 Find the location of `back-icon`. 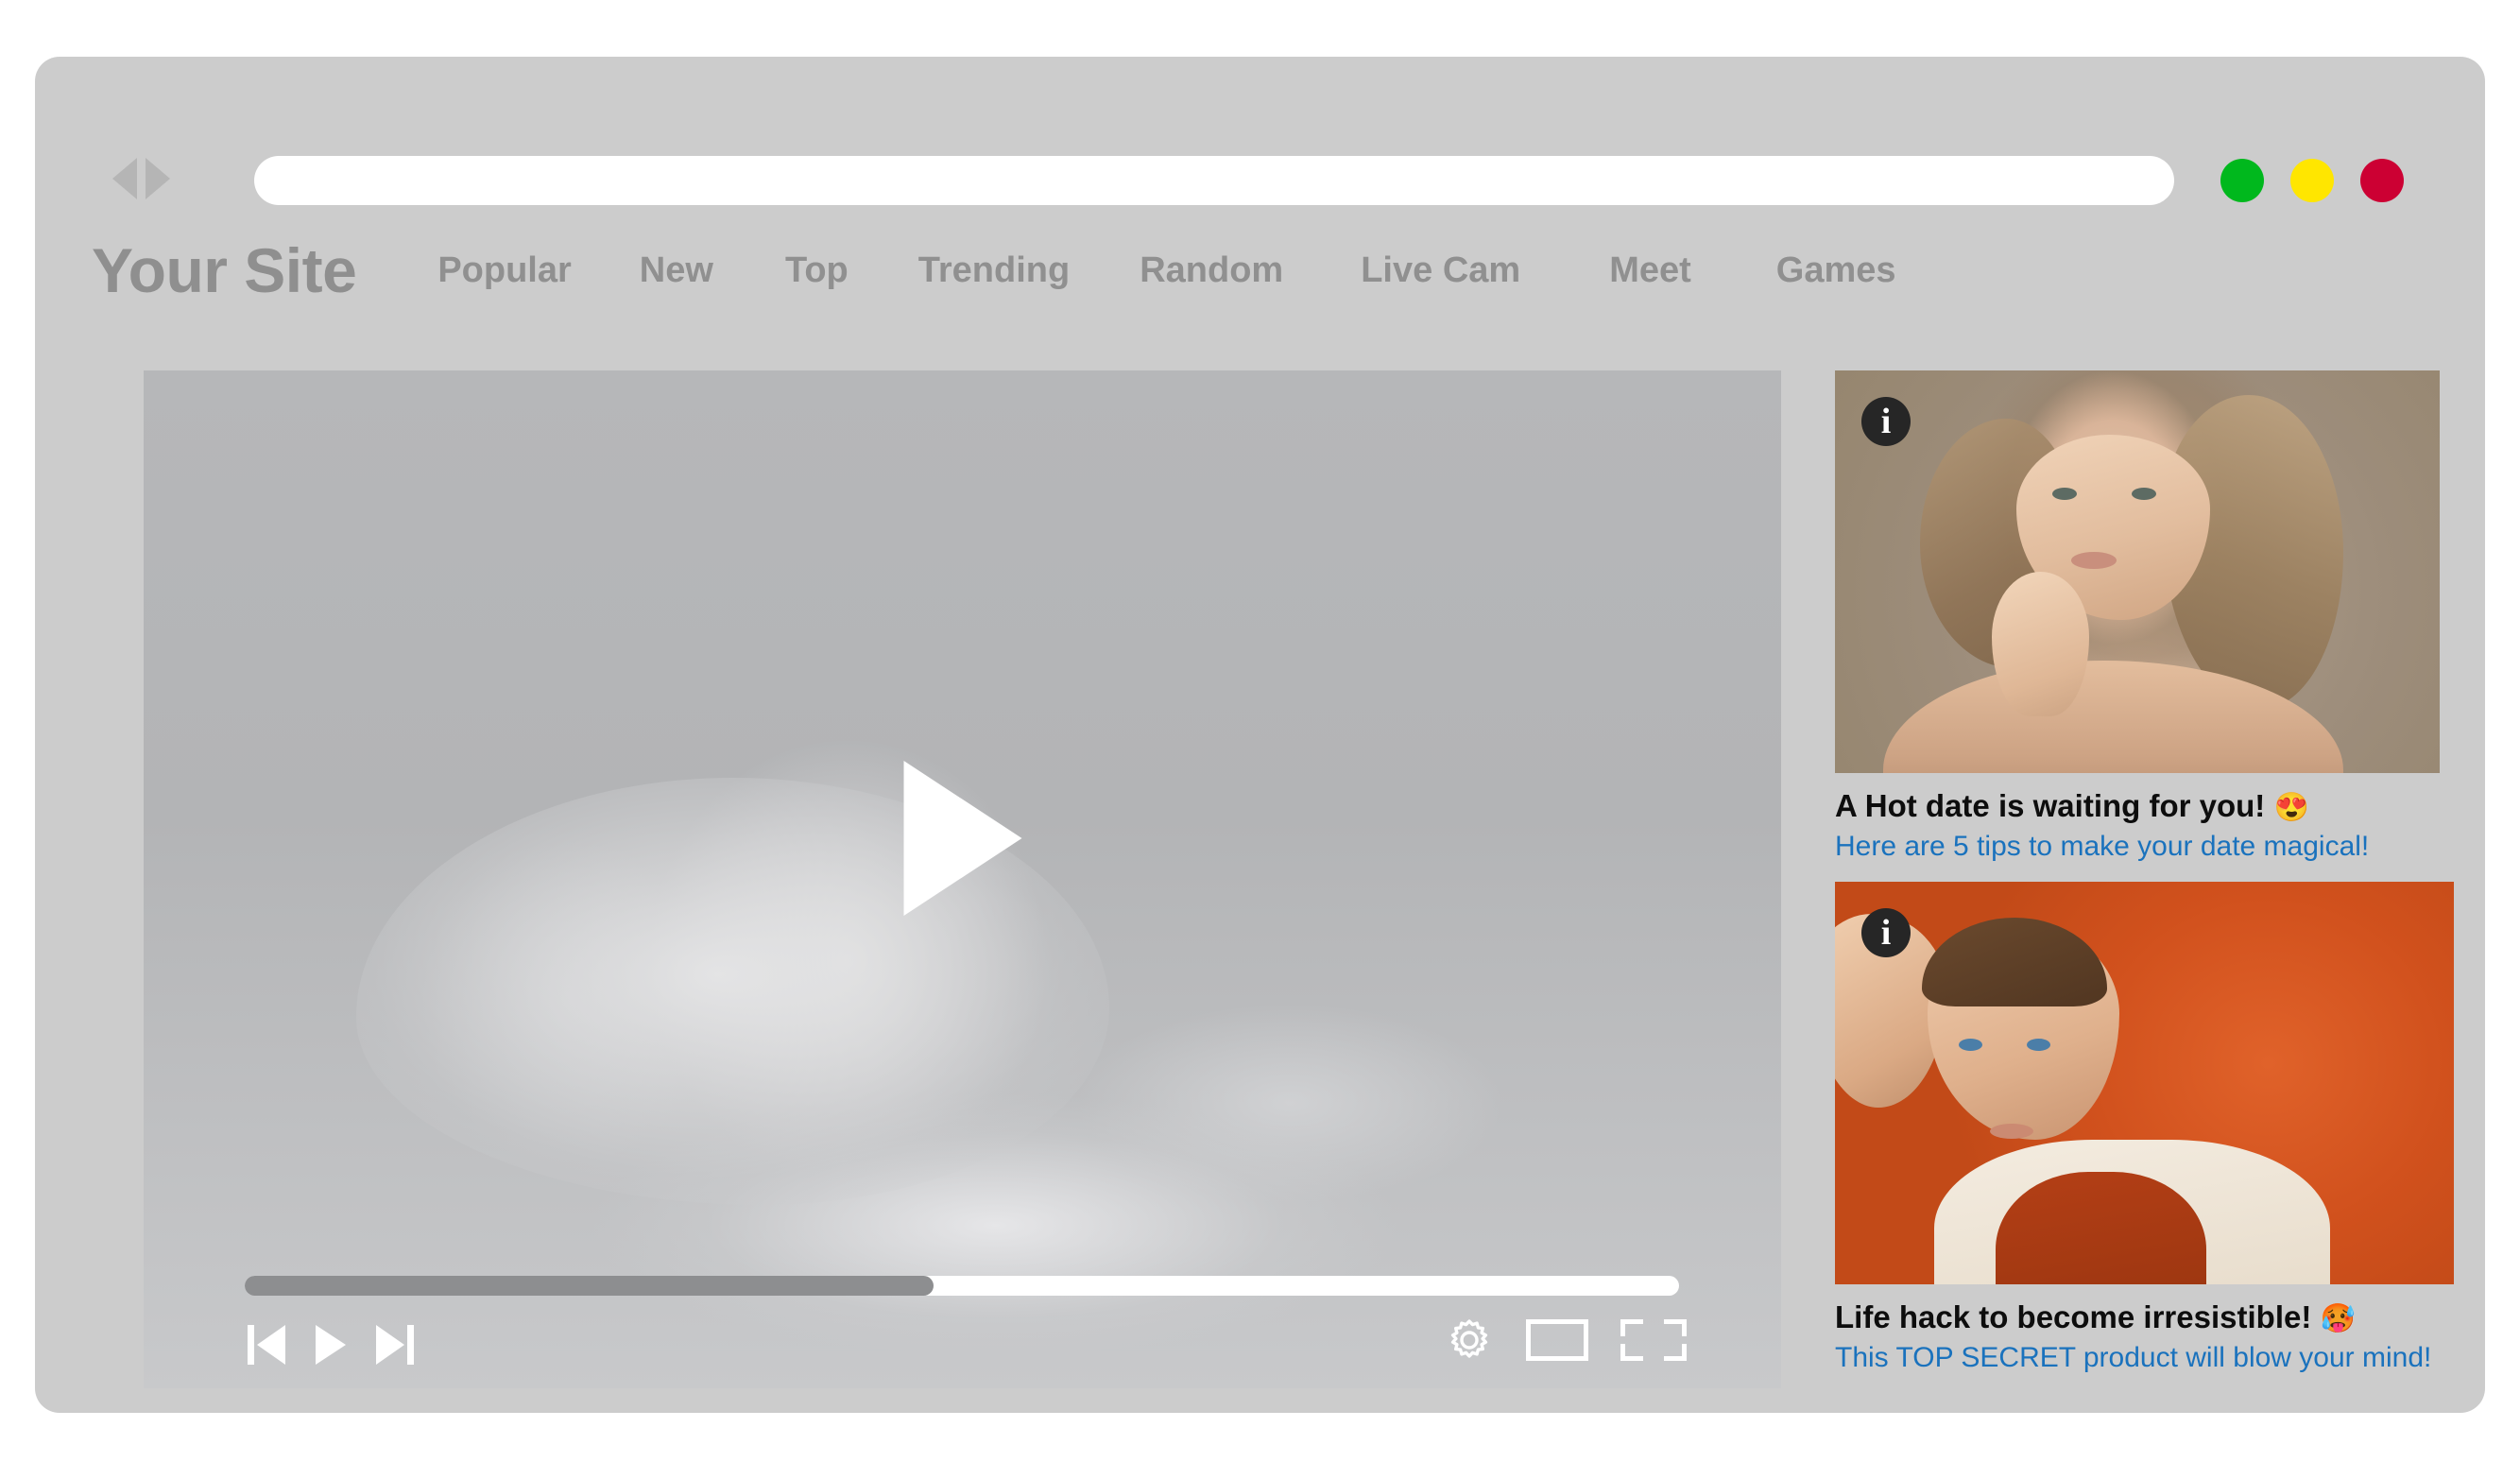

back-icon is located at coordinates (124, 179).